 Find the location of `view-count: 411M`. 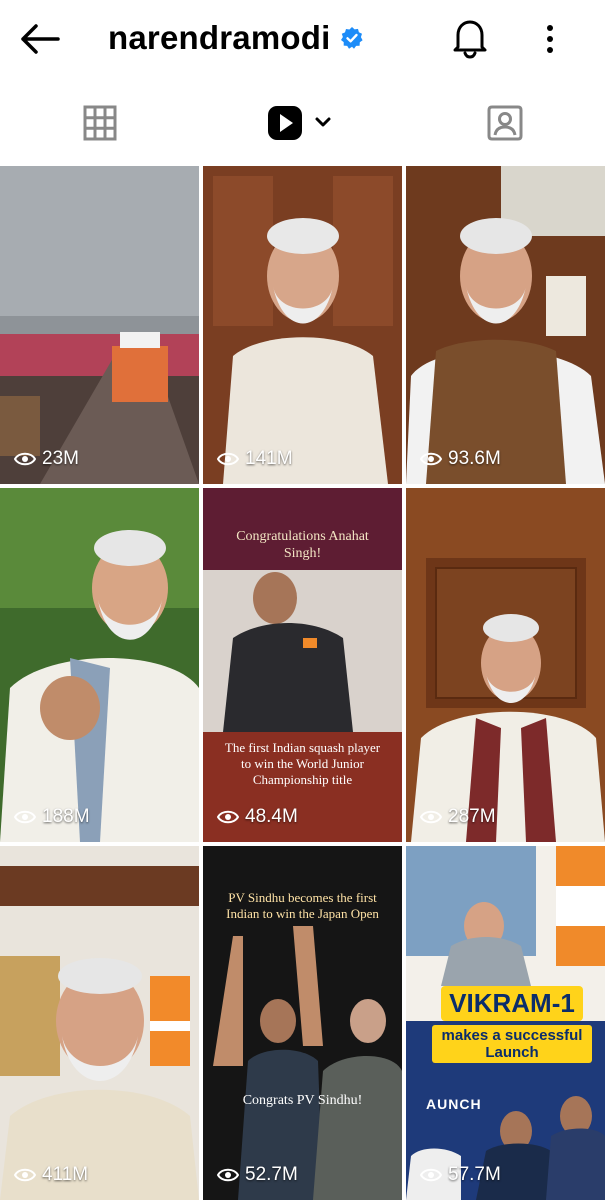

view-count: 411M is located at coordinates (51, 1175).